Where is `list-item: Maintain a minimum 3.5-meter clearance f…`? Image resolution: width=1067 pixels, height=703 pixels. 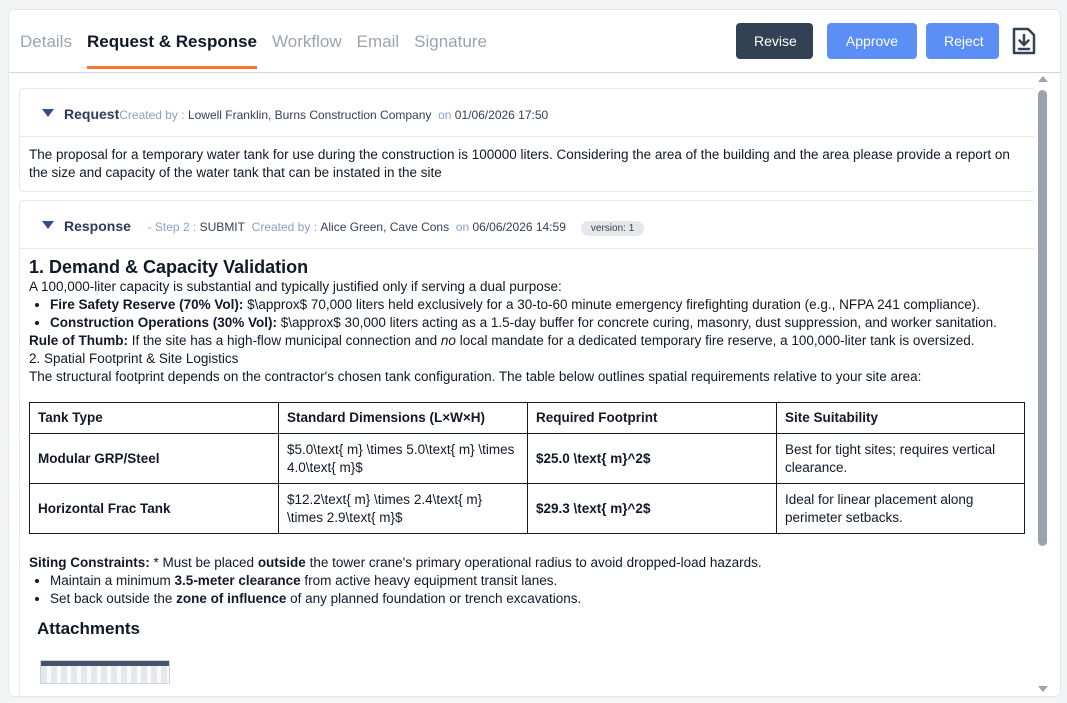
list-item: Maintain a minimum 3.5-meter clearance f… is located at coordinates (537, 581).